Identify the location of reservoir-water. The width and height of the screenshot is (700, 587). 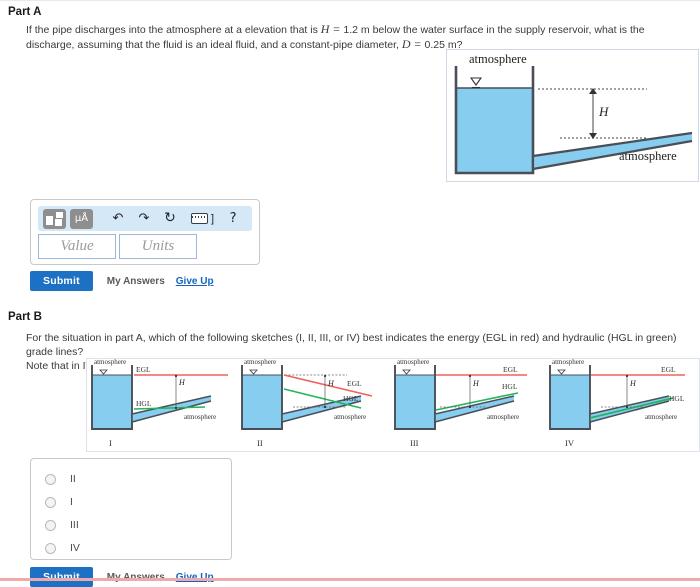
(494, 130).